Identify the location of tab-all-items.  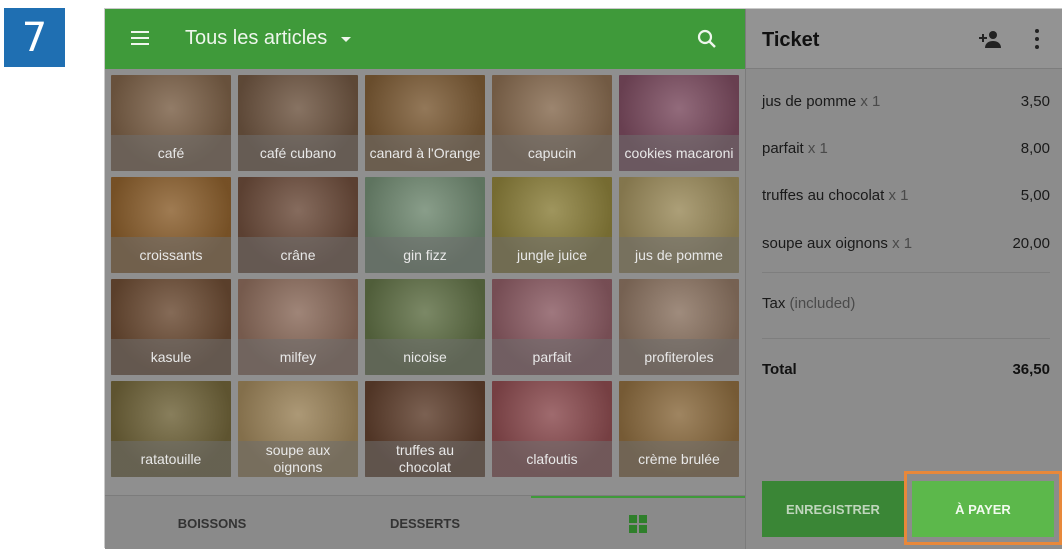
(638, 523).